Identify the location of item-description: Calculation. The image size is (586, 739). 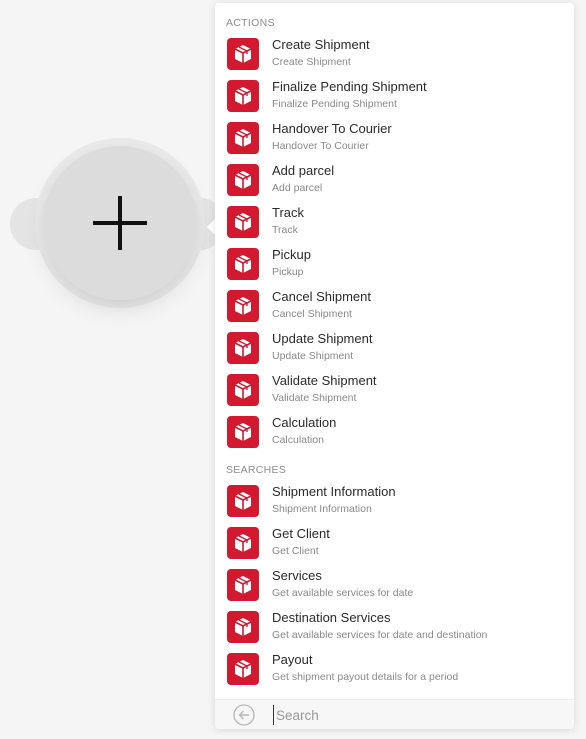
(298, 440).